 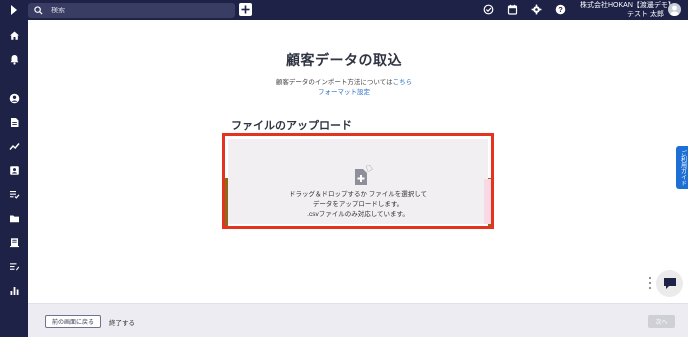 I want to click on chat-button, so click(x=669, y=283).